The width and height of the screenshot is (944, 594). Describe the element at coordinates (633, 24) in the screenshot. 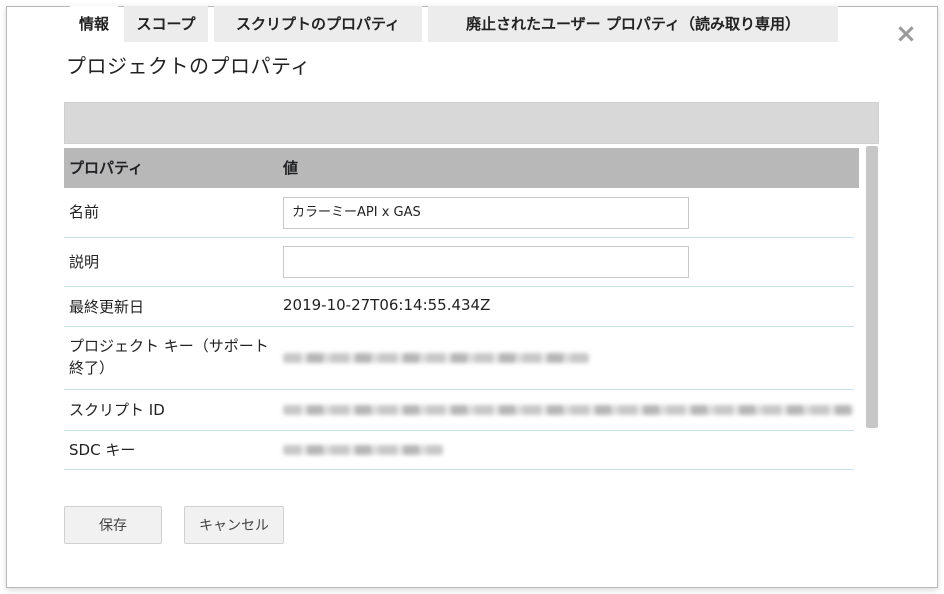

I see `tab-deprecated-user-properties: 廃止されたユーザー プロパティ（読み取り専用）` at that location.